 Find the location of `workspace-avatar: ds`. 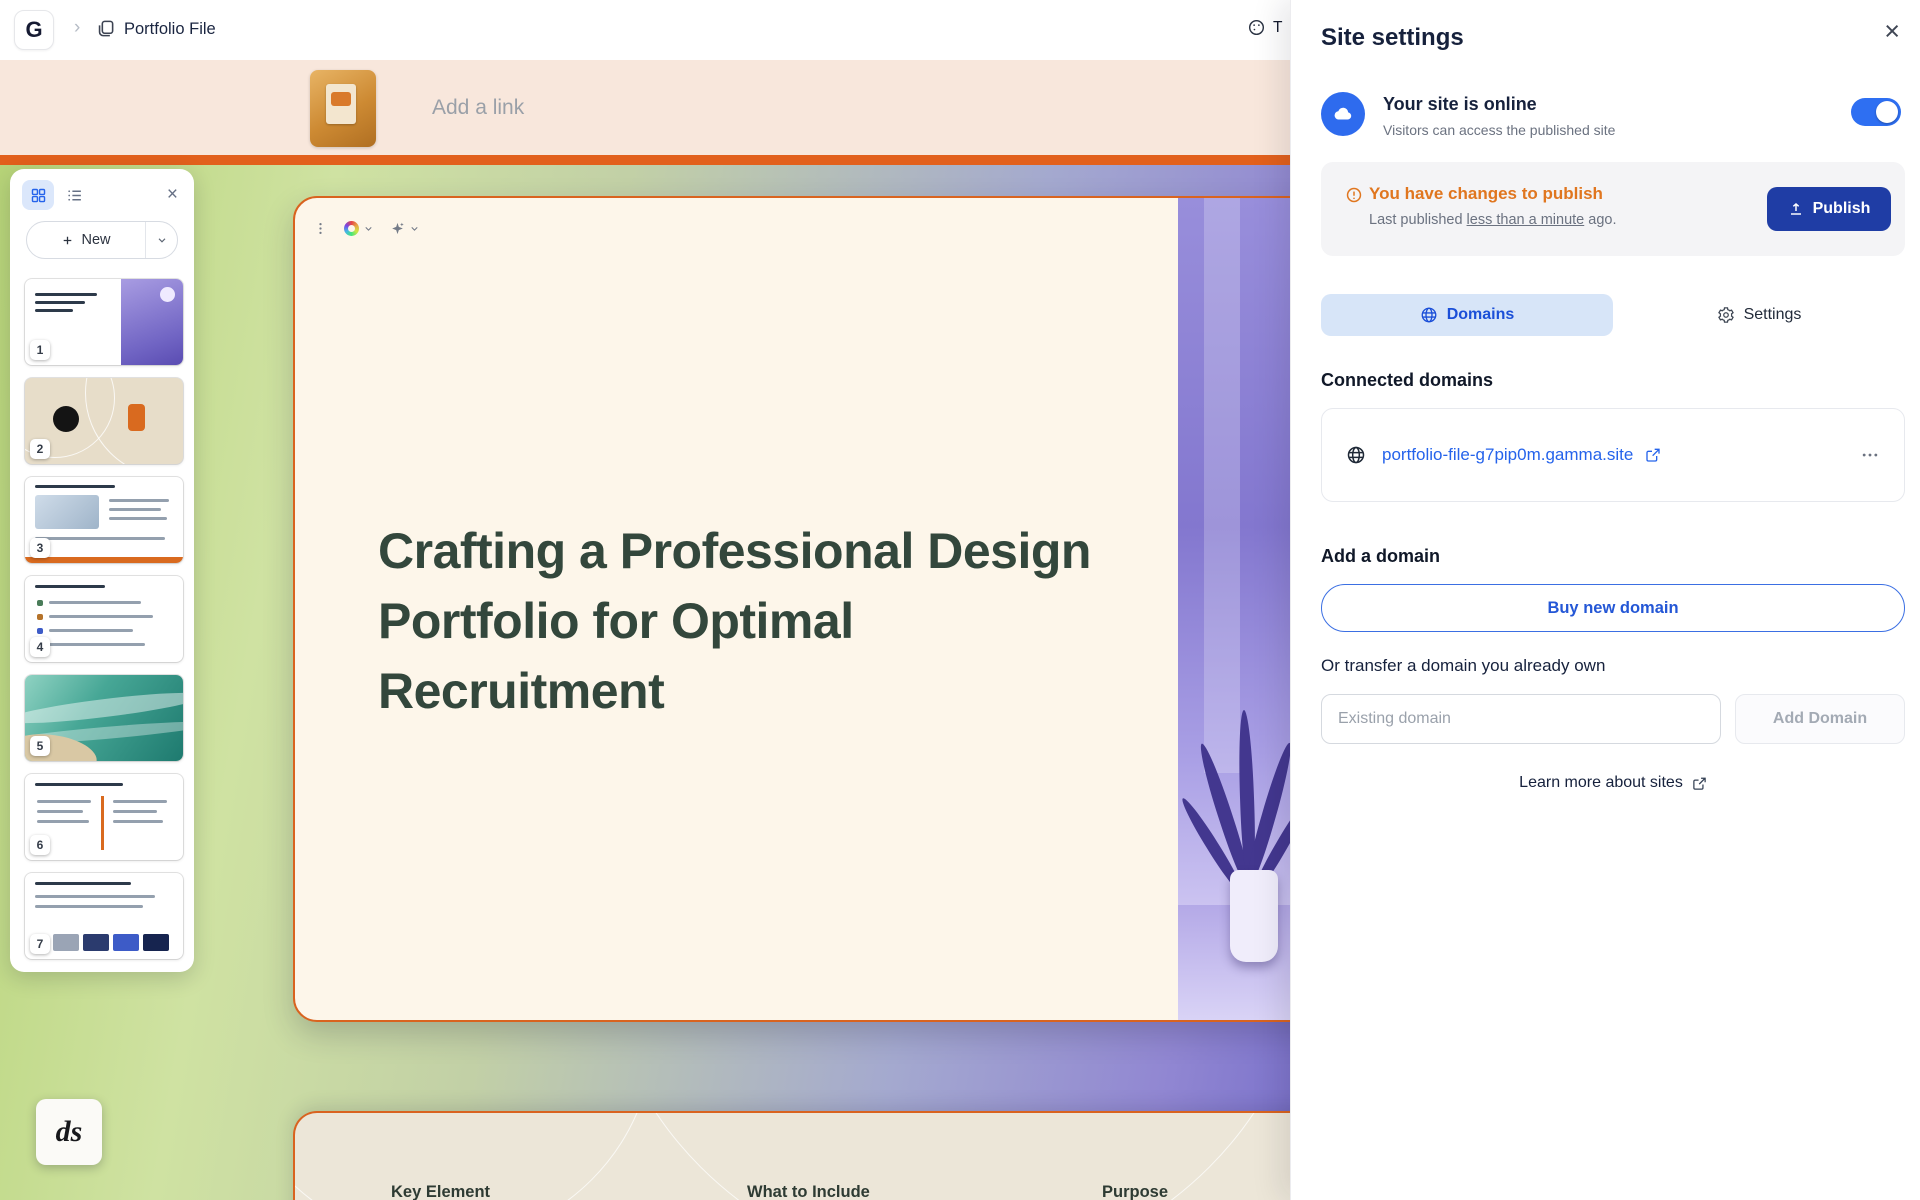

workspace-avatar: ds is located at coordinates (69, 1132).